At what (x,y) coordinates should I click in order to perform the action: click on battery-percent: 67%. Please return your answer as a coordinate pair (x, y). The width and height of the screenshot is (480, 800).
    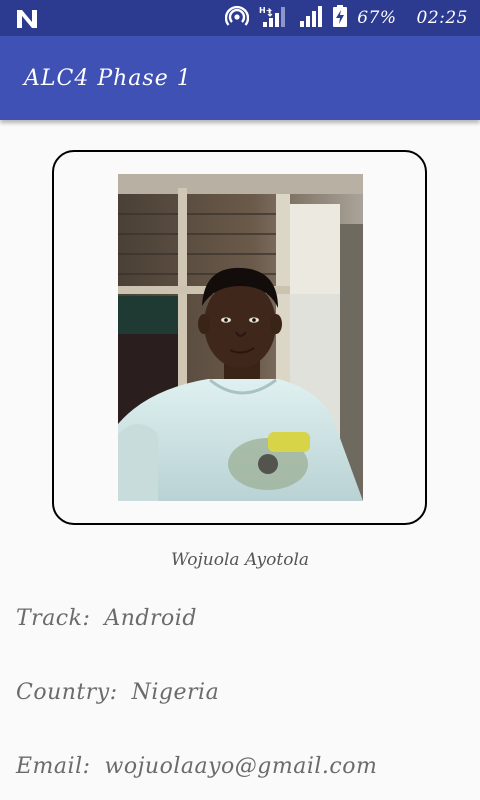
    Looking at the image, I should click on (377, 18).